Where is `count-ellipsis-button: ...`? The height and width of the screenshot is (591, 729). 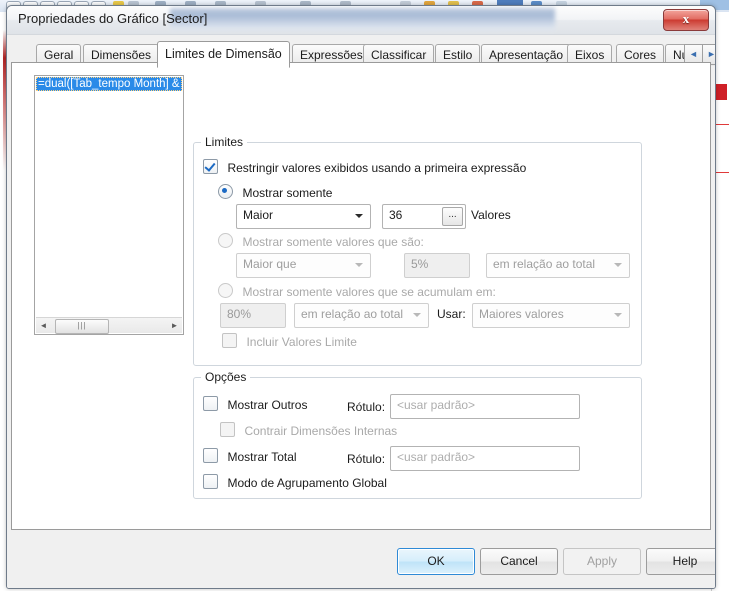 count-ellipsis-button: ... is located at coordinates (452, 216).